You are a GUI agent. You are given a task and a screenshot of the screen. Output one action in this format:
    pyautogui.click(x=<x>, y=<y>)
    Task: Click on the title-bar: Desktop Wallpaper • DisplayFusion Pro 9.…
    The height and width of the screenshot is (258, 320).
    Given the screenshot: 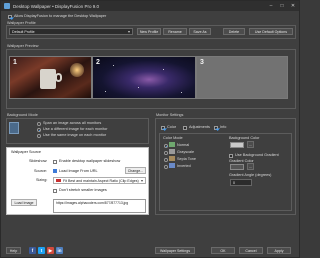 What is the action you would take?
    pyautogui.click(x=150, y=6)
    